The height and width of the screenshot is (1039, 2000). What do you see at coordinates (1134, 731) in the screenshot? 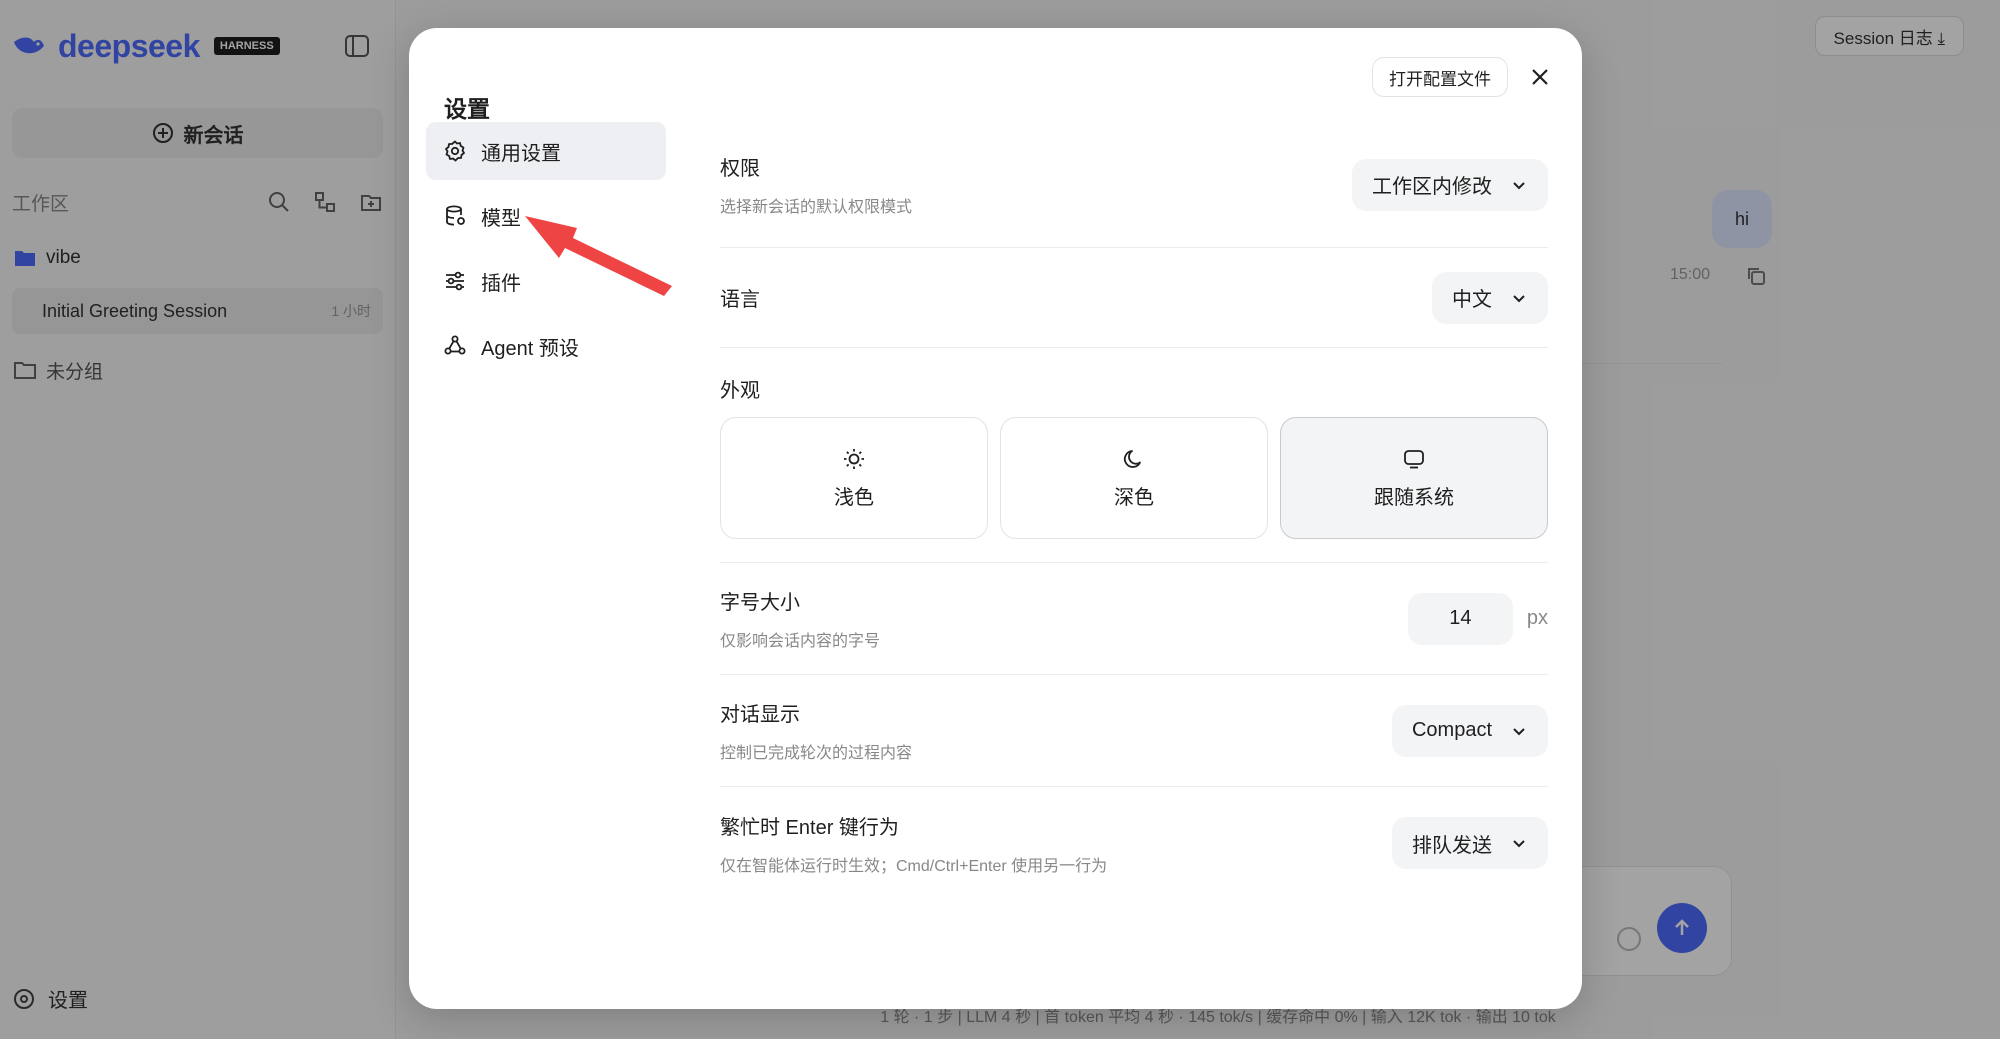
I see `dialog-display-row: 对话显示 控制已完成轮次的过程内容 Compact` at bounding box center [1134, 731].